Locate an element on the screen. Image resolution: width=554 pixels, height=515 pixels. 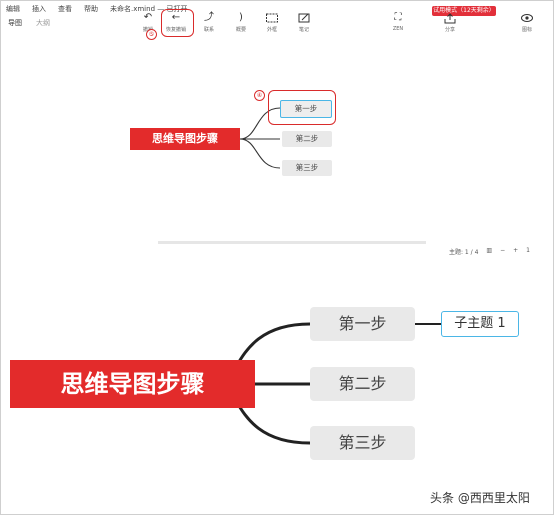
small-topic-step3: 第三步 is located at coordinates (307, 168).